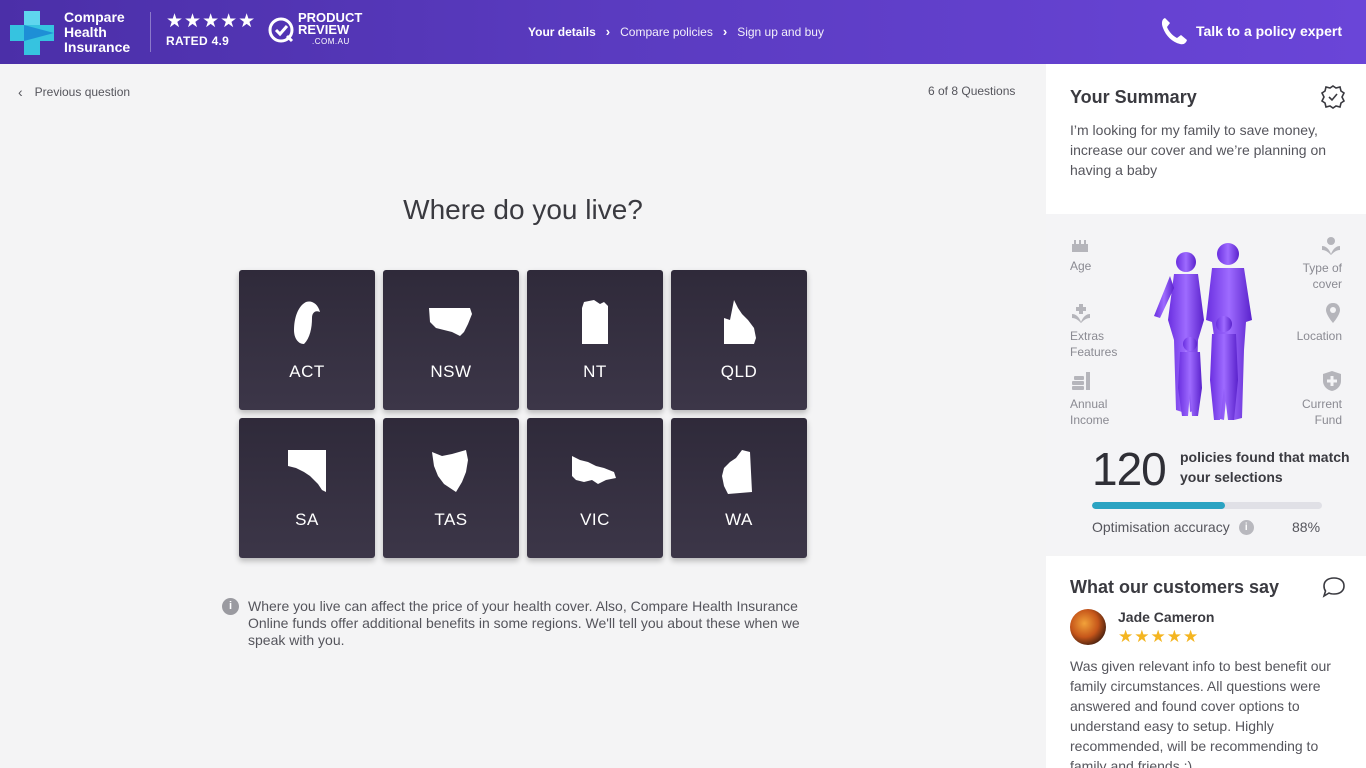 This screenshot has height=768, width=1366. Describe the element at coordinates (211, 21) in the screenshot. I see `rating-stars: ★★★★★` at that location.